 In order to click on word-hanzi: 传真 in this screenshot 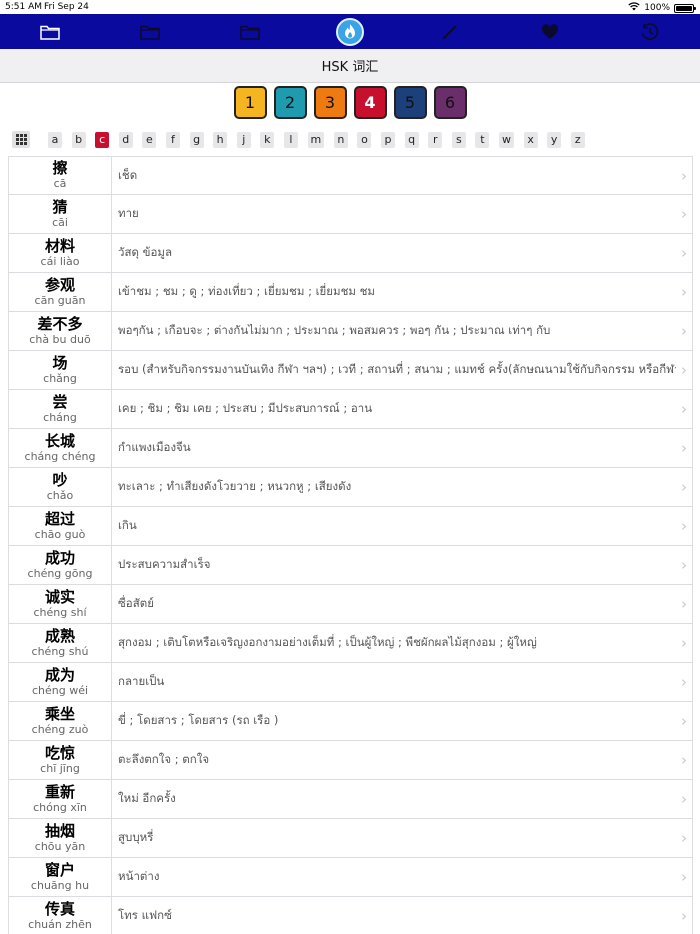, I will do `click(59, 908)`.